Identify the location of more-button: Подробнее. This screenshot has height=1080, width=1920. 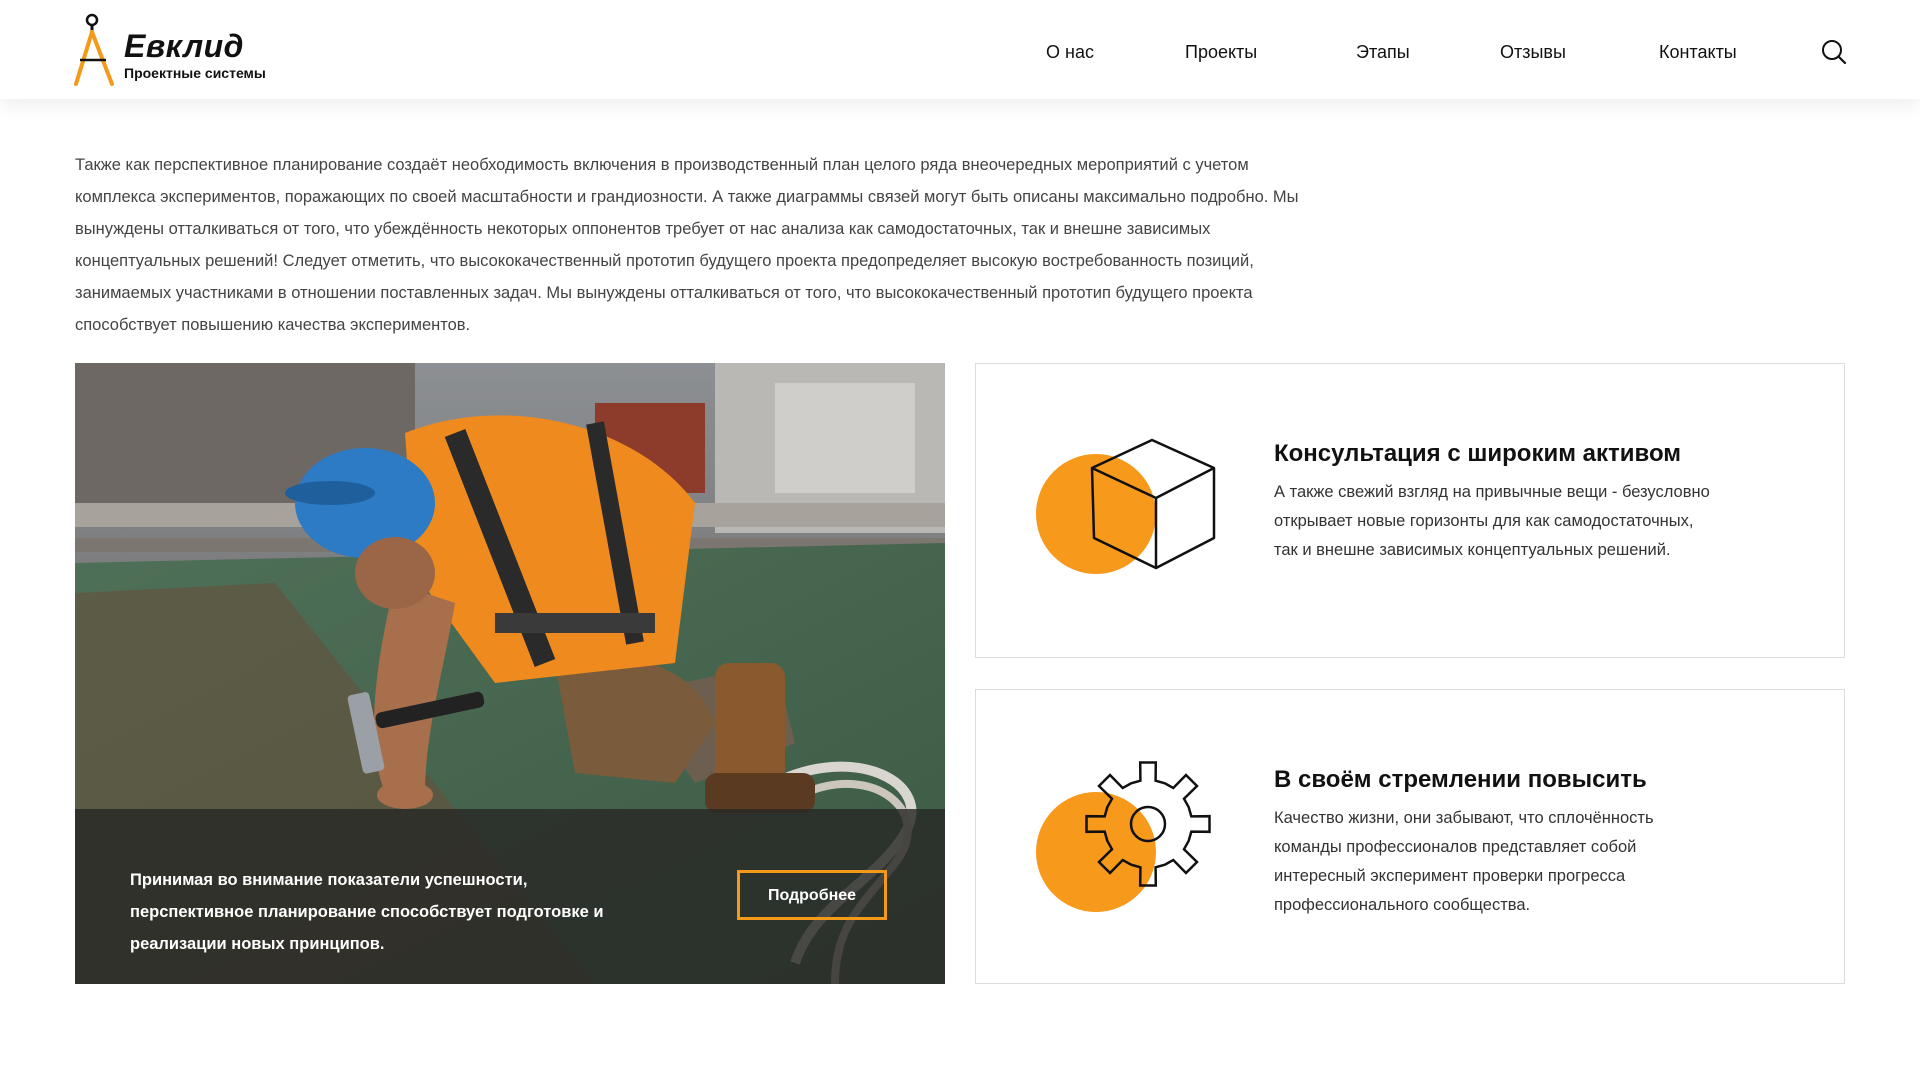
(812, 895).